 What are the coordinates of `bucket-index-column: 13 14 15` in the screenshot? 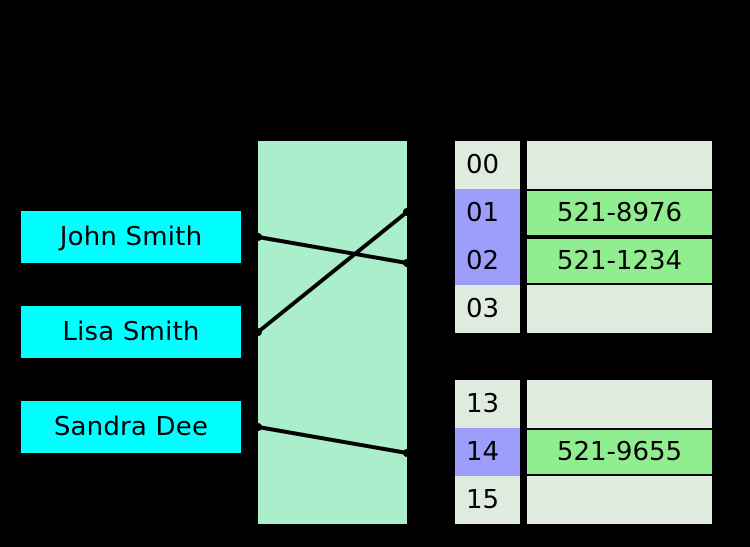 It's located at (487, 452).